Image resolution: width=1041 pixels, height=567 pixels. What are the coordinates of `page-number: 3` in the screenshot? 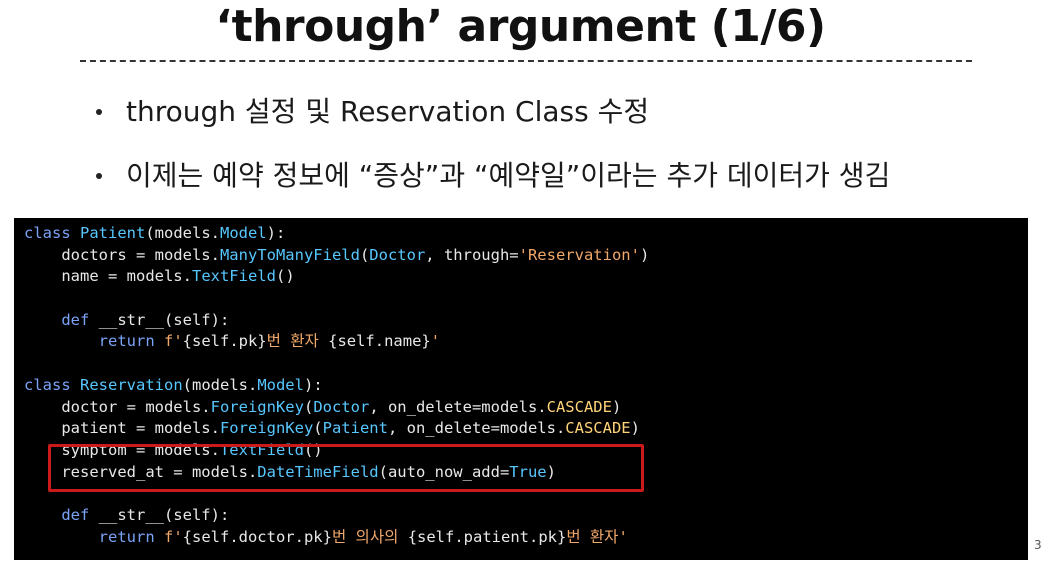 It's located at (1037, 545).